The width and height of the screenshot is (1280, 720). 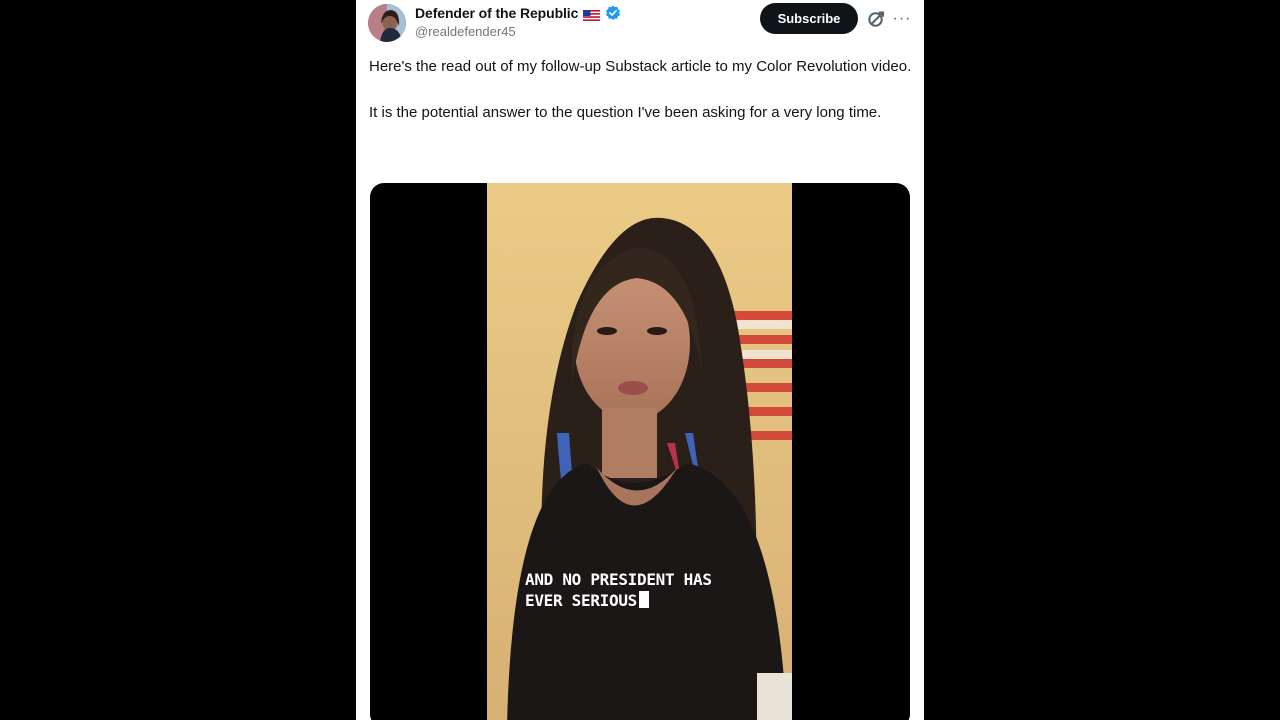 What do you see at coordinates (592, 14) in the screenshot?
I see `us-flag-icon` at bounding box center [592, 14].